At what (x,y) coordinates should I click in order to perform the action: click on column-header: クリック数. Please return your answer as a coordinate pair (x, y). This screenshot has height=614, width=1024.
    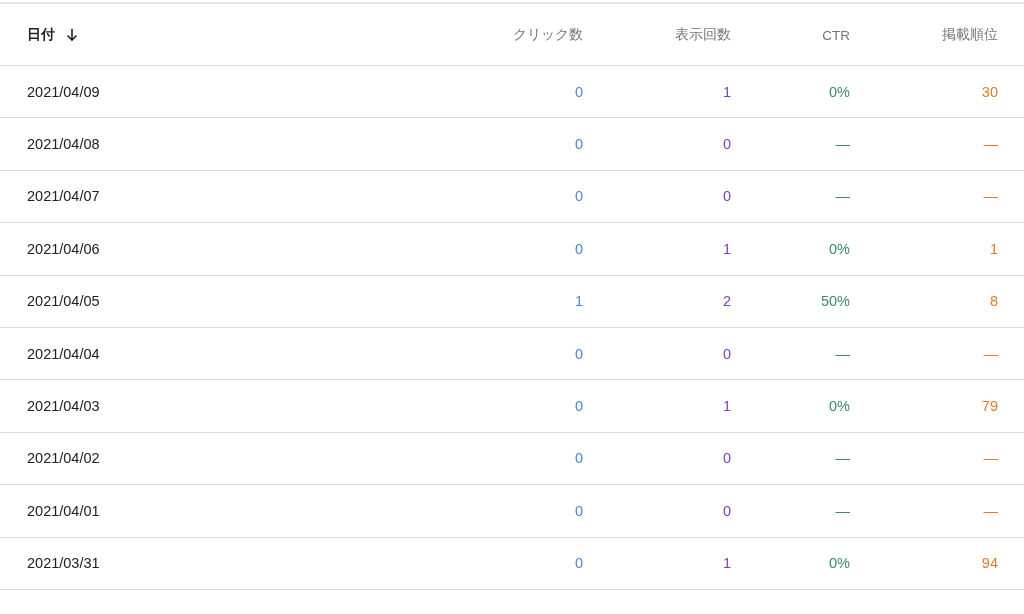
    Looking at the image, I should click on (548, 34).